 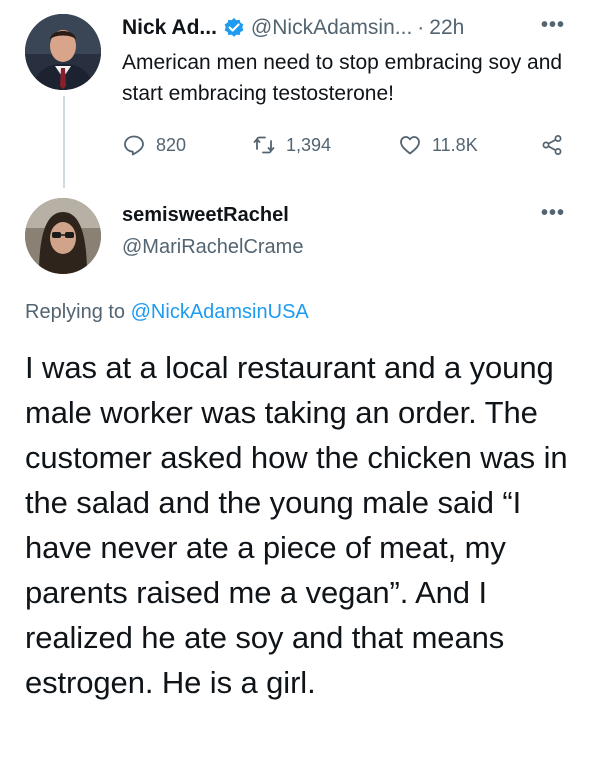 What do you see at coordinates (553, 25) in the screenshot?
I see `tweet1-more-options-icon: •••` at bounding box center [553, 25].